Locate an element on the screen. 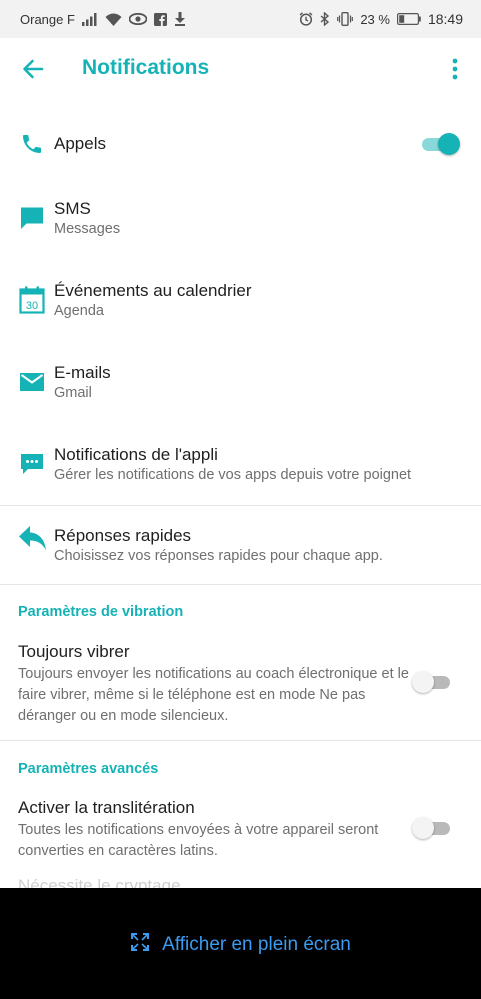  phone-icon is located at coordinates (32, 144).